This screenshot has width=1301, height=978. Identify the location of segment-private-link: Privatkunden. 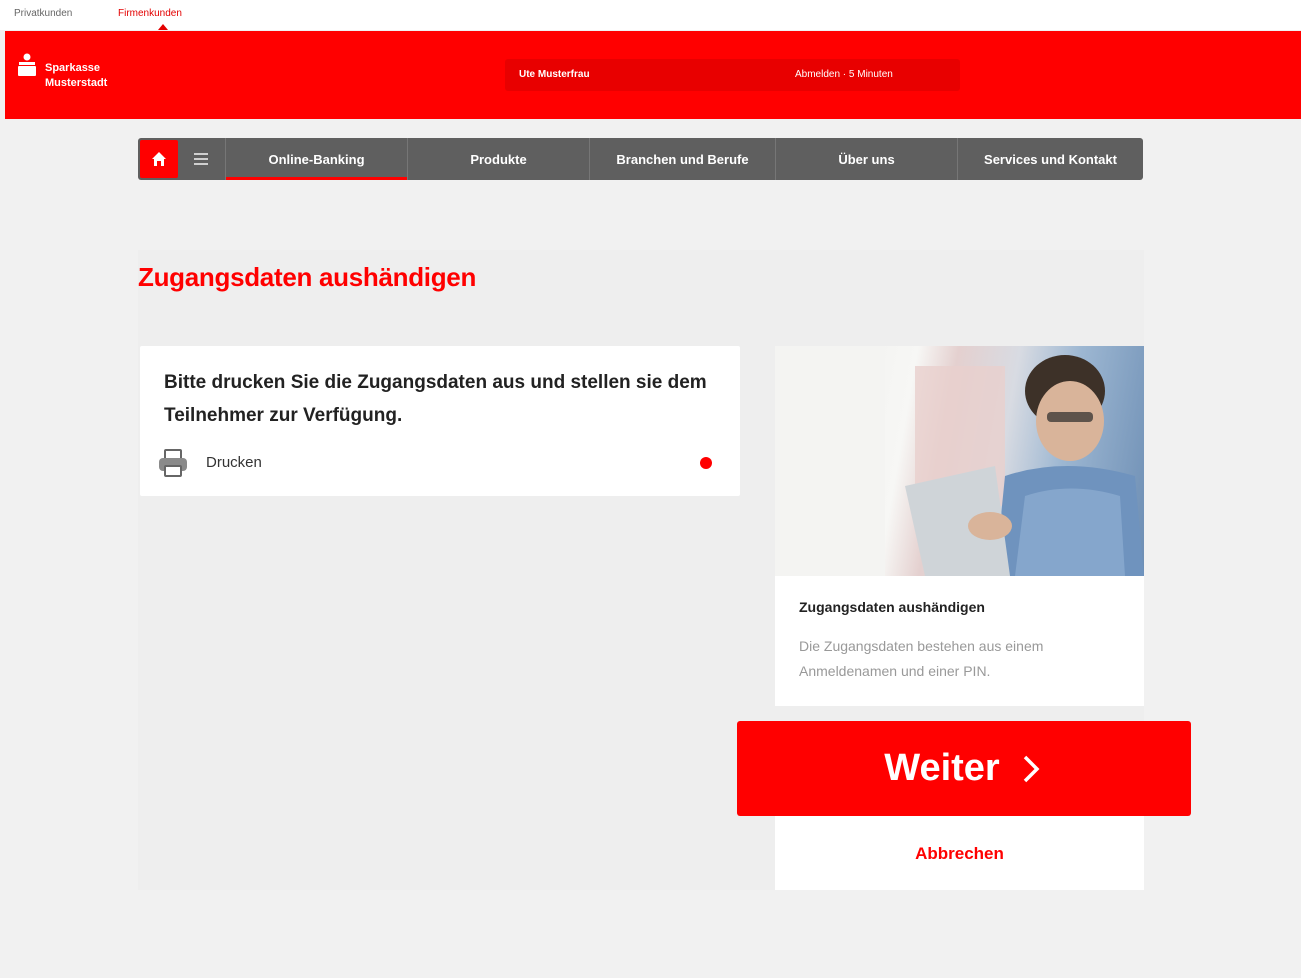
(43, 13).